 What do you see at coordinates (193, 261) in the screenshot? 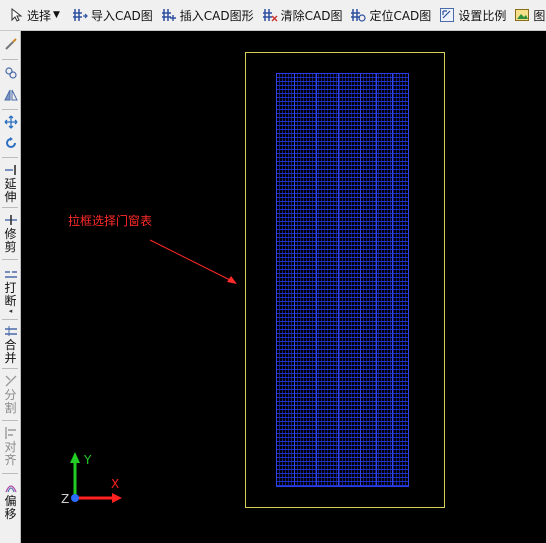
I see `annotation-arrow` at bounding box center [193, 261].